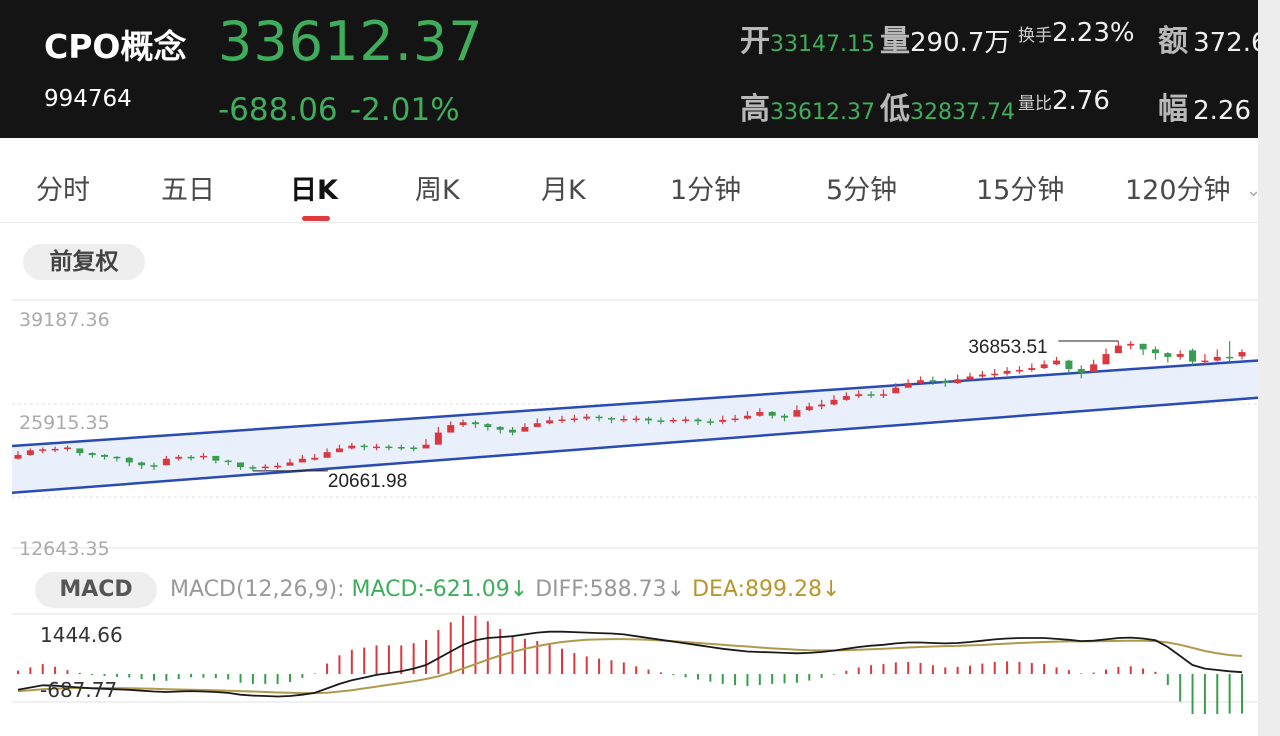 The image size is (1280, 736). What do you see at coordinates (1007, 347) in the screenshot?
I see `max-price-label: 36853.51` at bounding box center [1007, 347].